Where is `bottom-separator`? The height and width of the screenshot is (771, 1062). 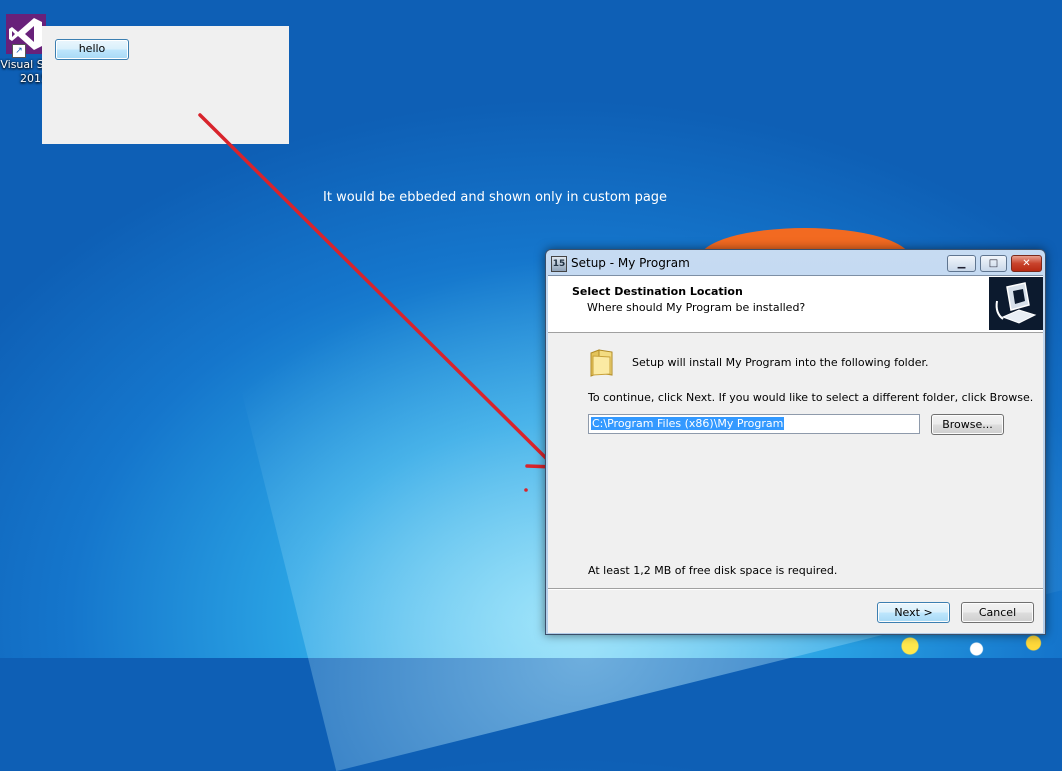 bottom-separator is located at coordinates (795, 589).